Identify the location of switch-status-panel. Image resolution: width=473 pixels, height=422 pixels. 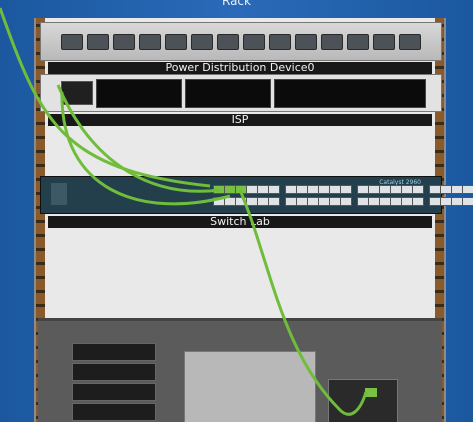
(59, 194).